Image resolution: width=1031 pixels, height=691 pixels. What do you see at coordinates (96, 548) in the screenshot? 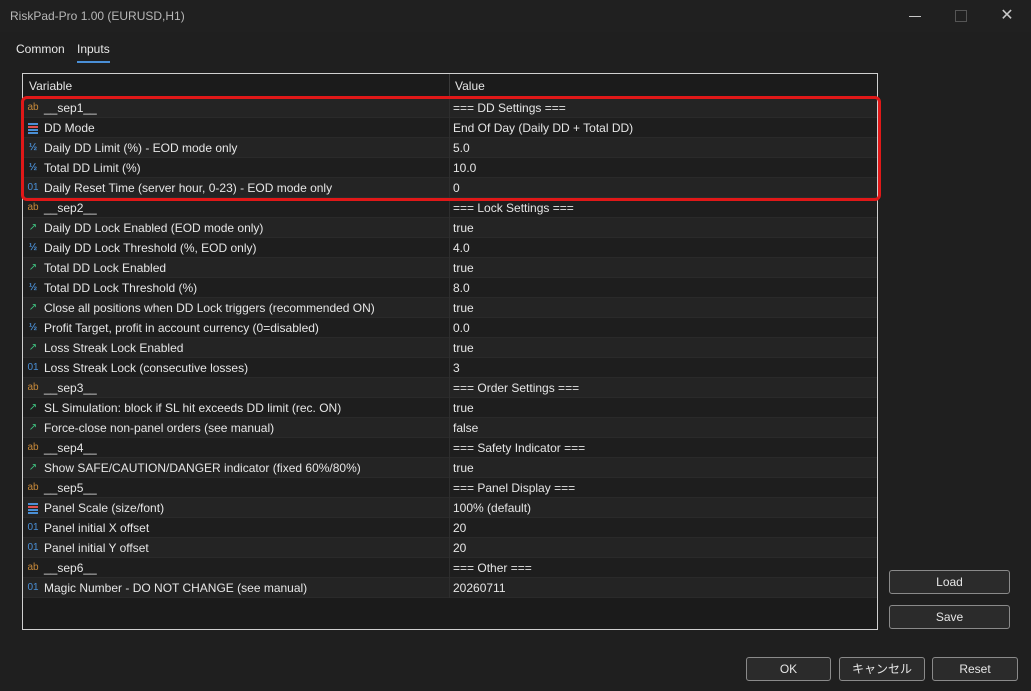
I see `variable-name: Panel initial Y offset` at bounding box center [96, 548].